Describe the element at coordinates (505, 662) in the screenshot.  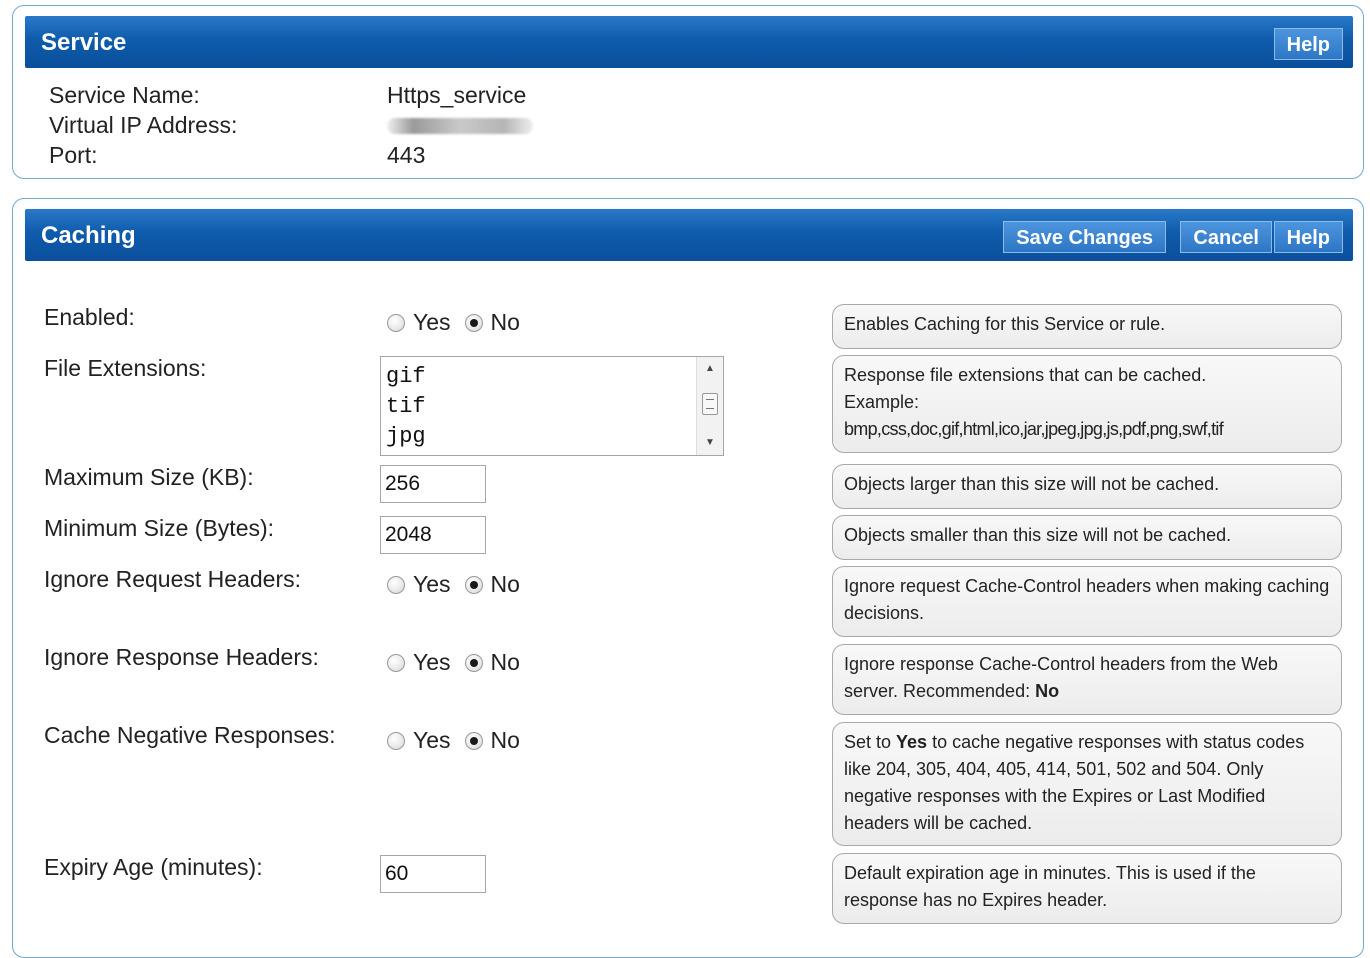
I see `ignore-response-no-label: No` at that location.